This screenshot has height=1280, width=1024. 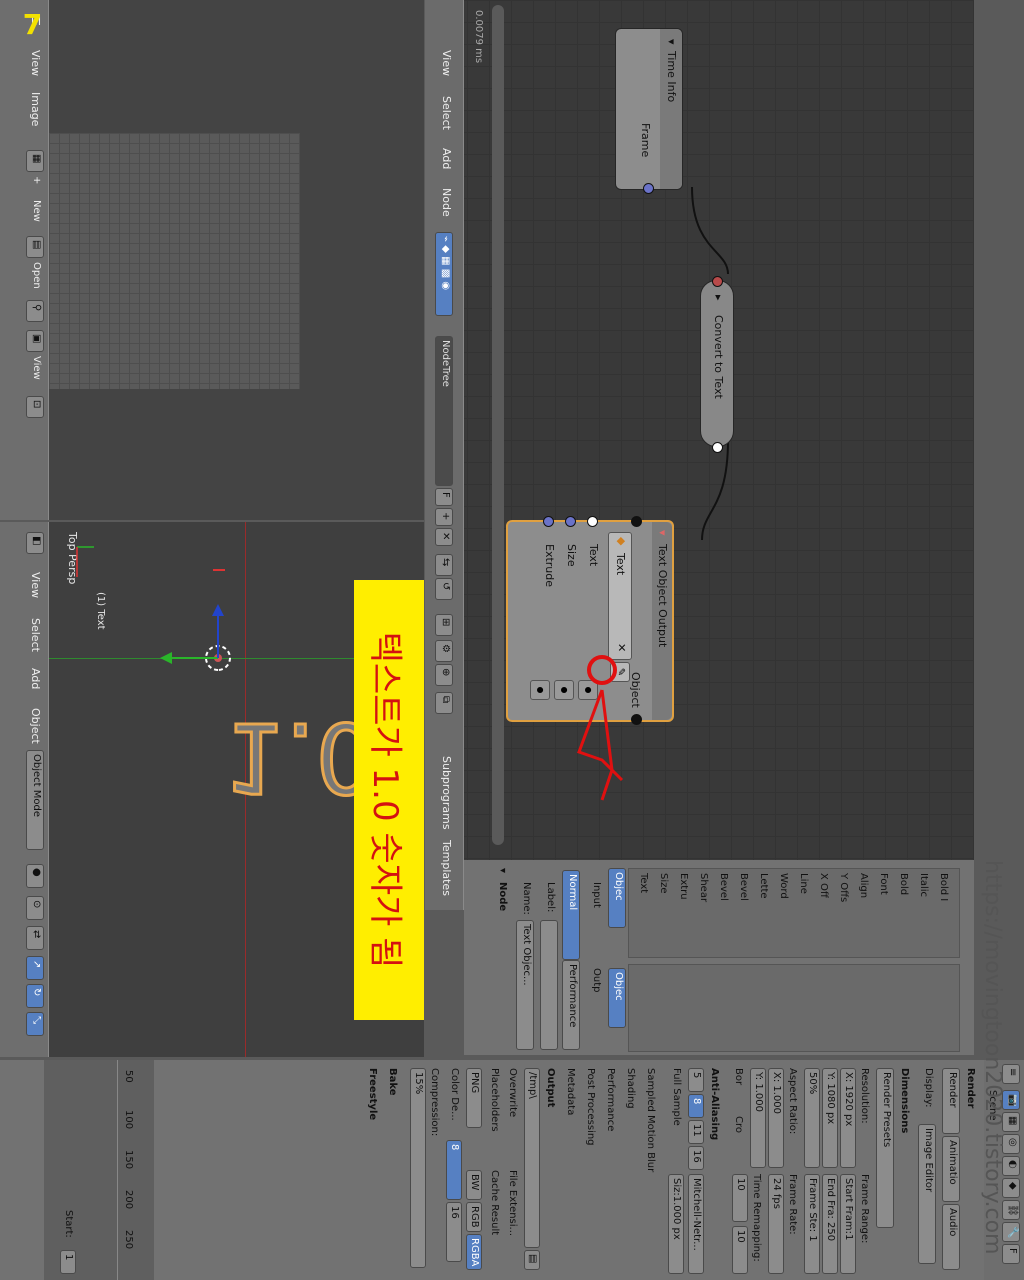 I want to click on node-tree-type-buttons: ⌁ ◆ ▦ ▩ ◉, so click(x=444, y=274).